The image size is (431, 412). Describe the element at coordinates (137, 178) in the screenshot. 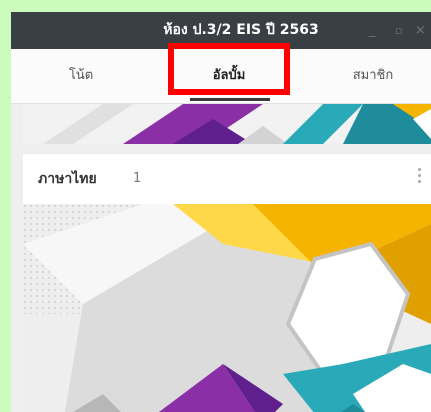

I see `album-photo-count: 1` at that location.